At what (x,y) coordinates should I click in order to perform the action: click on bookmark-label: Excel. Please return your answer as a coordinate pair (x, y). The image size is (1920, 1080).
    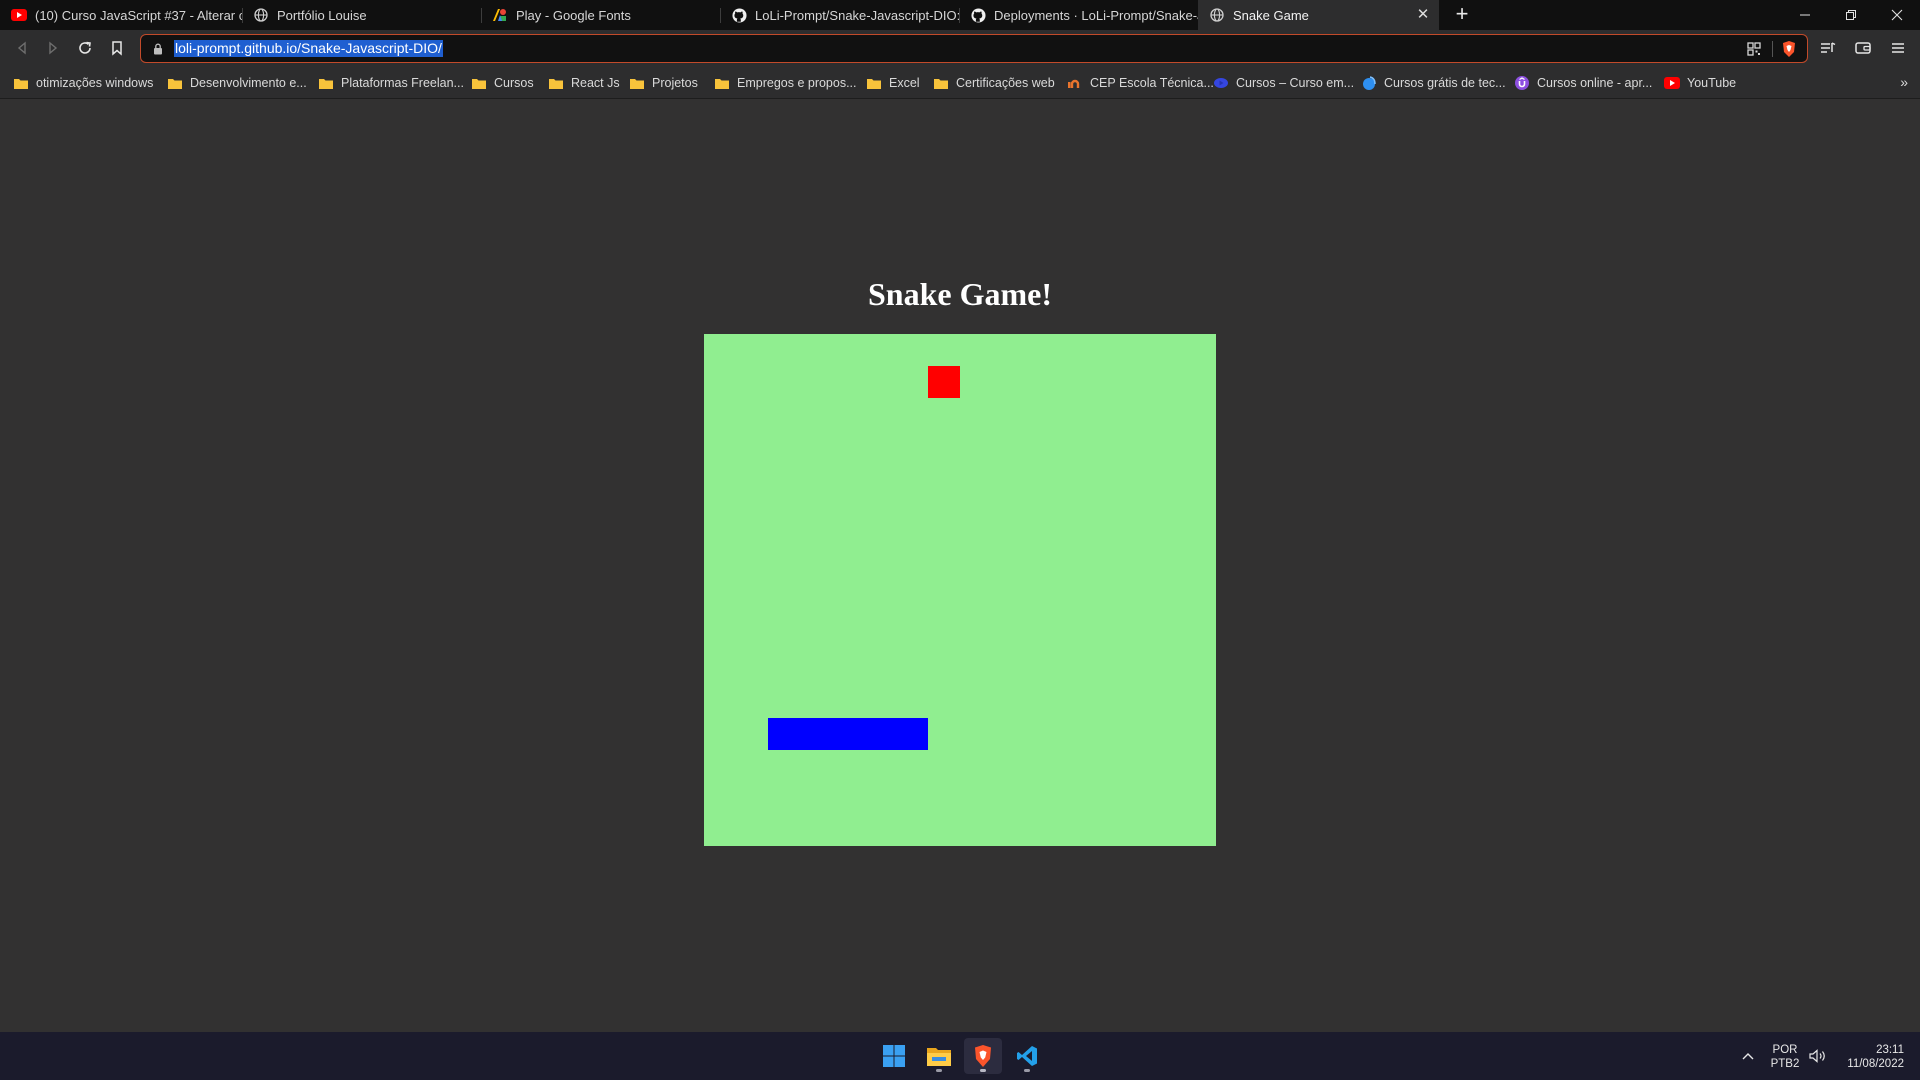
    Looking at the image, I should click on (904, 83).